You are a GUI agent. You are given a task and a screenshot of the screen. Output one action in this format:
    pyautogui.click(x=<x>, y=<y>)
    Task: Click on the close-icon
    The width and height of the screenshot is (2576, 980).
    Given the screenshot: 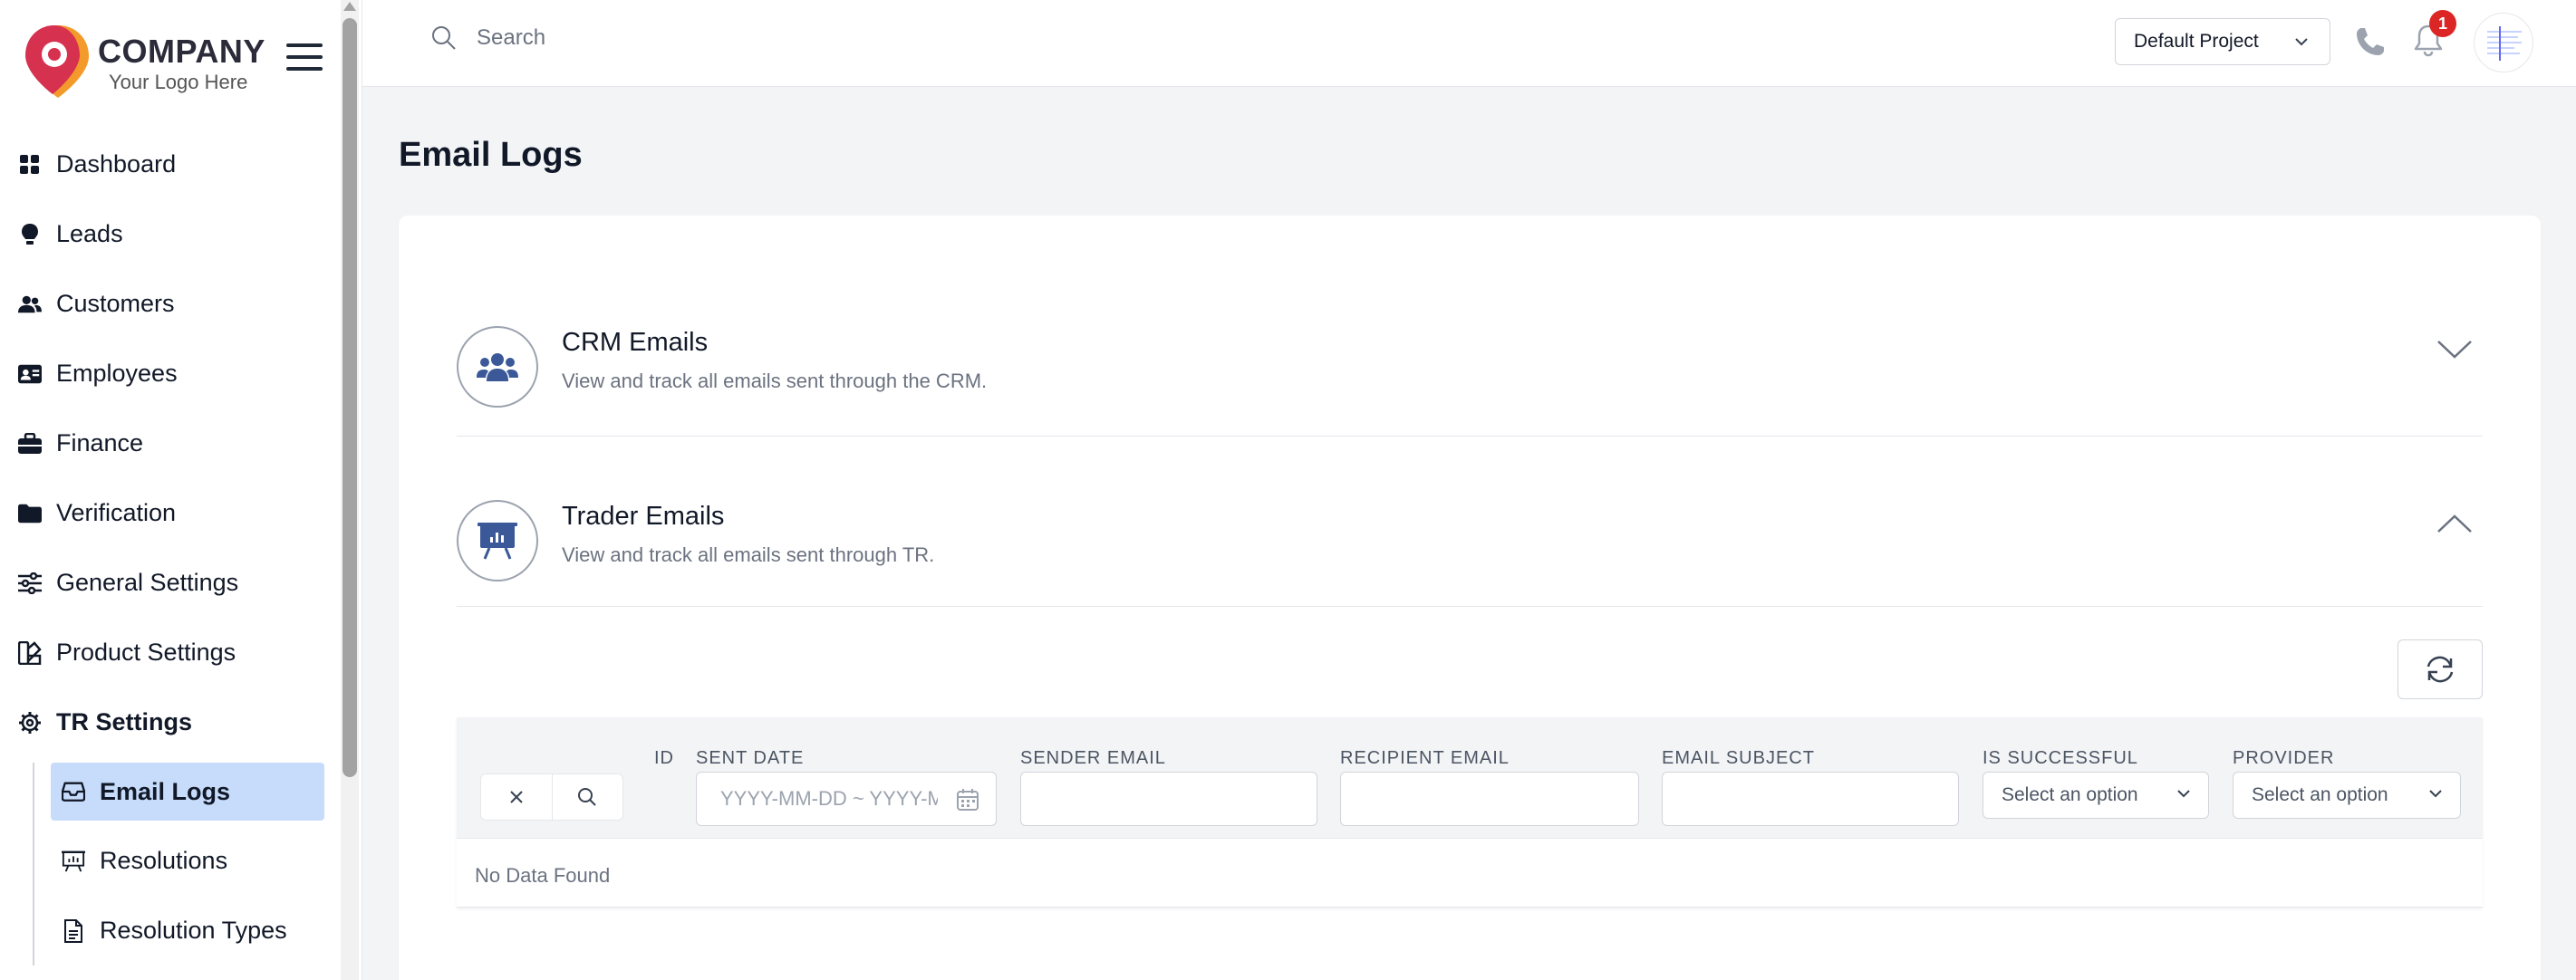 What is the action you would take?
    pyautogui.click(x=516, y=797)
    